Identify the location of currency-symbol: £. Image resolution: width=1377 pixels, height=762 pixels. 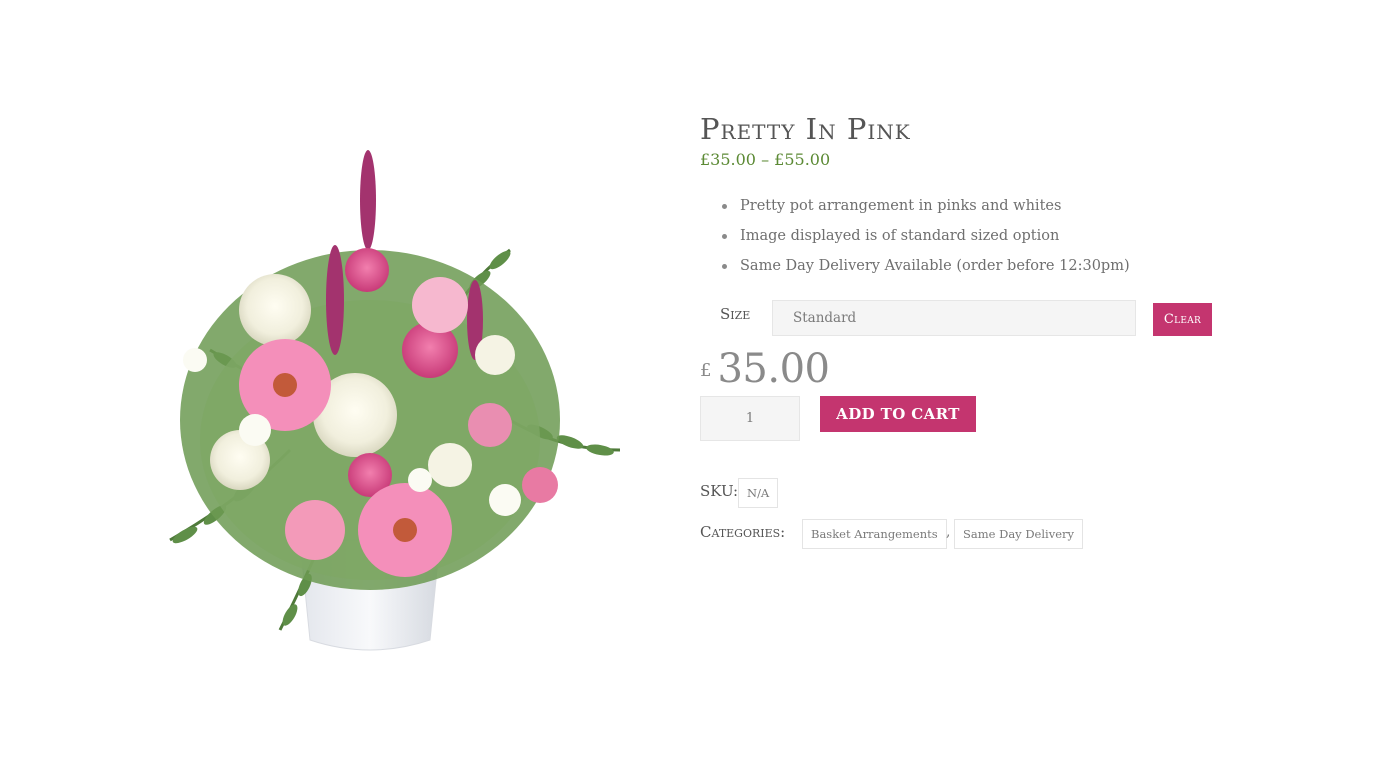
(706, 370).